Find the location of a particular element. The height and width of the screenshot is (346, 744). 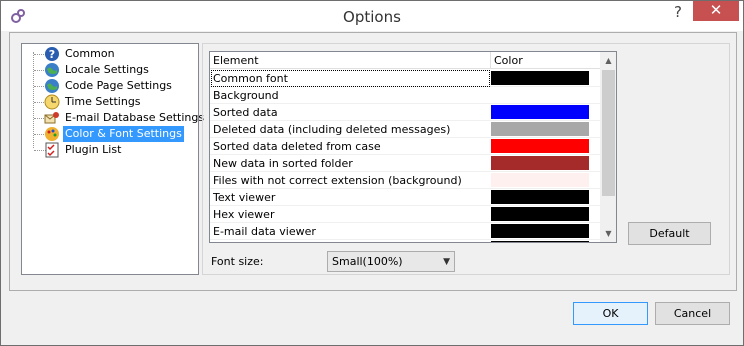

help-icon: ? is located at coordinates (52, 54).